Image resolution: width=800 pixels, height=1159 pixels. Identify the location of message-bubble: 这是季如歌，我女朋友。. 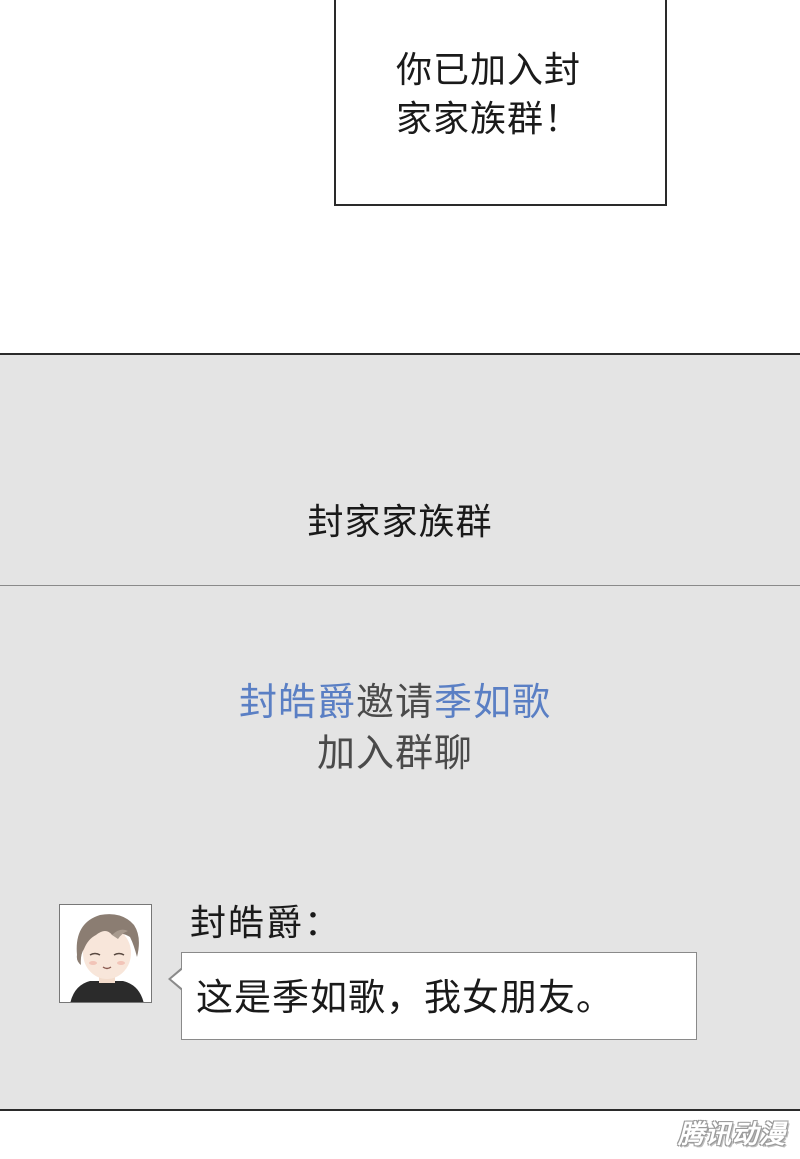
(439, 996).